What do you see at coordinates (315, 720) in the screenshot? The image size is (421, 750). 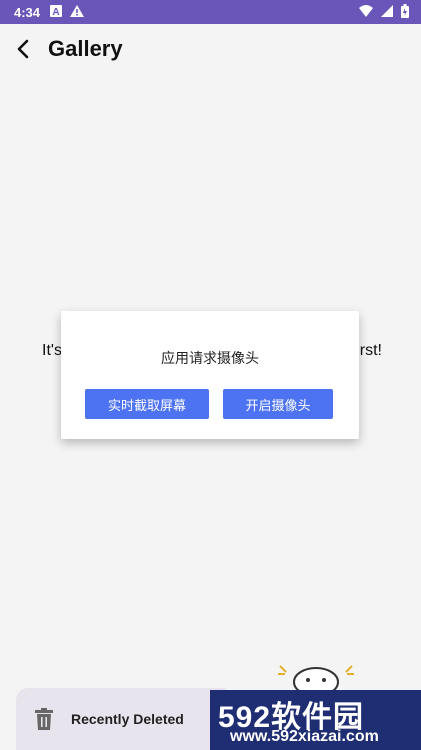 I see `watermark: 592软件园 www.592xiazai.com` at bounding box center [315, 720].